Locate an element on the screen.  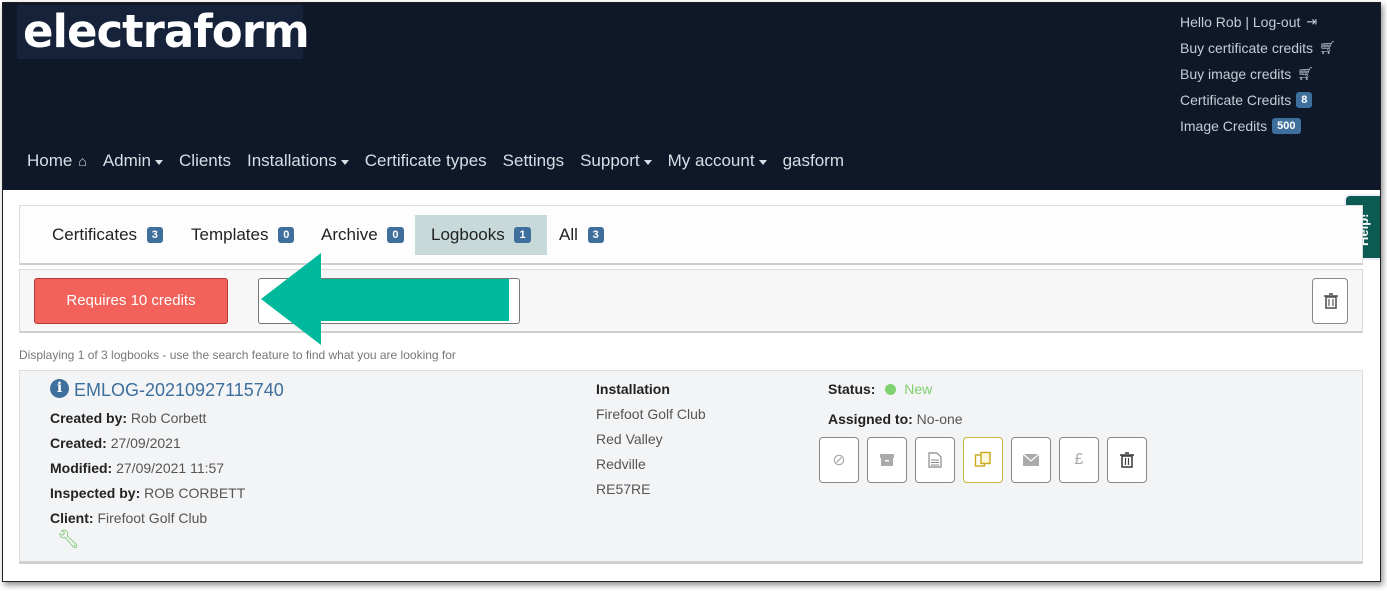
logout-icon: ⇥ is located at coordinates (1312, 21).